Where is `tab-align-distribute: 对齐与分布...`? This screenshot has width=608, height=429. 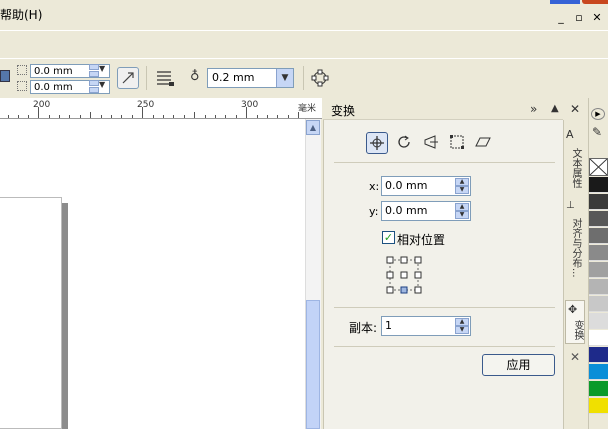
tab-align-distribute: 对齐与分布... is located at coordinates (575, 248).